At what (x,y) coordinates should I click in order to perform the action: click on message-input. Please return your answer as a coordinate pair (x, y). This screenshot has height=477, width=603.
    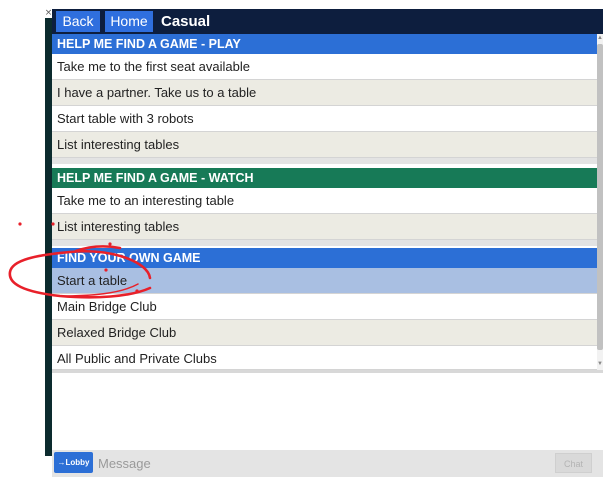
    Looking at the image, I should click on (323, 463).